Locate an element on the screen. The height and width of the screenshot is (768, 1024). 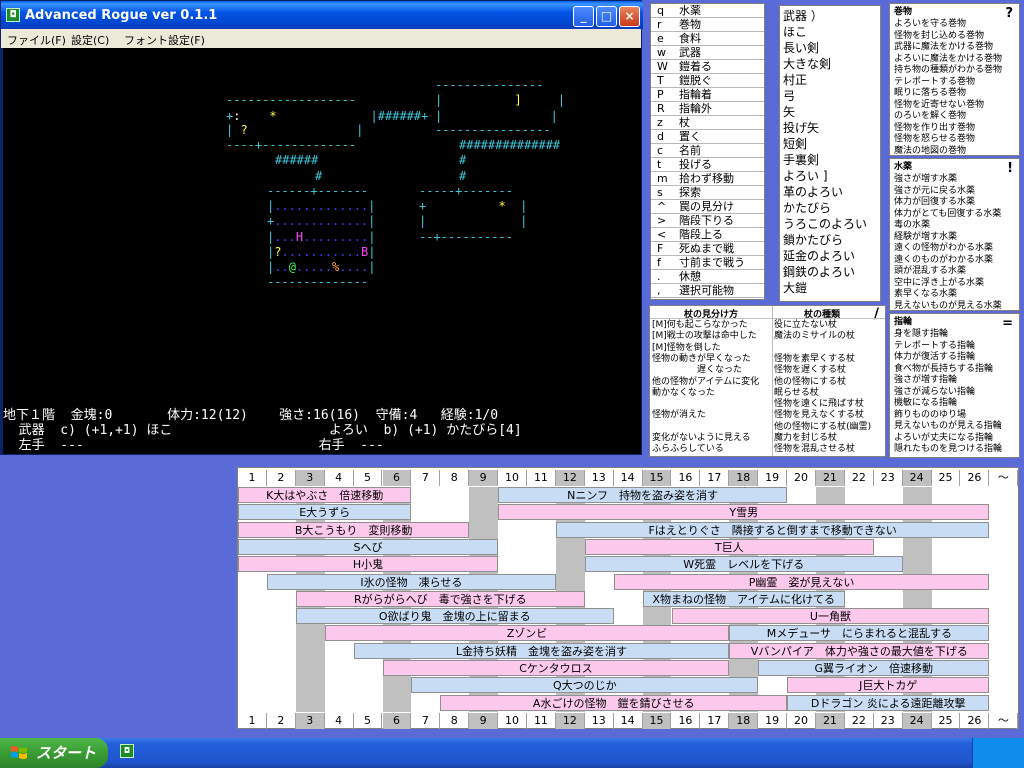
potion-item: 強さが増す水薬 is located at coordinates (926, 179).